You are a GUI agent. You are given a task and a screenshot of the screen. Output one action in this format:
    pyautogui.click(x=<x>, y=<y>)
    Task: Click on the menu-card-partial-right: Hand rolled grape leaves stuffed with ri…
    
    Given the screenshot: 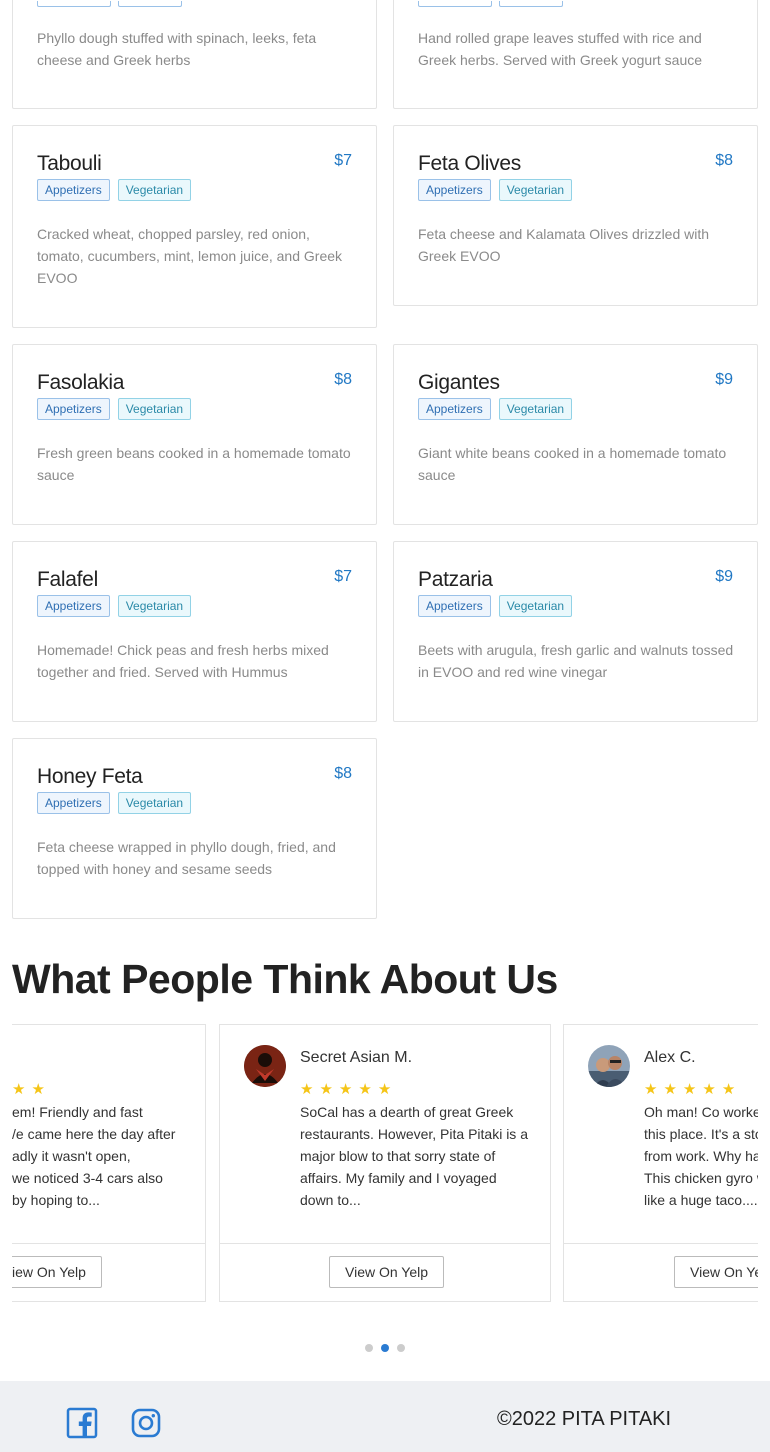 What is the action you would take?
    pyautogui.click(x=575, y=54)
    